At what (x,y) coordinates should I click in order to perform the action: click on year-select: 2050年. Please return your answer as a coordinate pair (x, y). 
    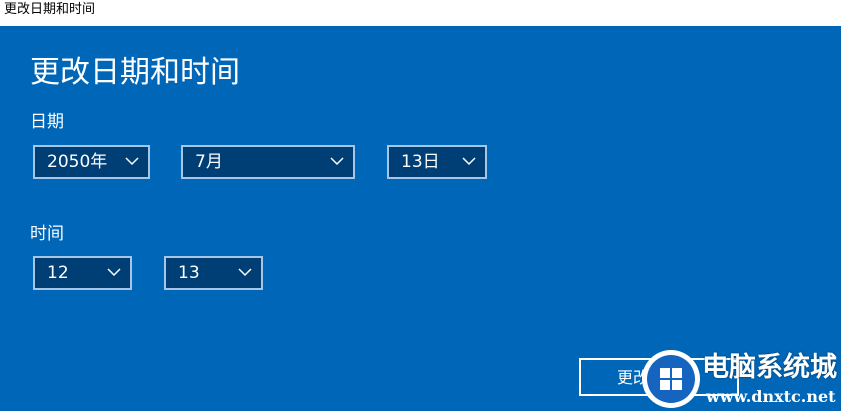
    Looking at the image, I should click on (91, 162).